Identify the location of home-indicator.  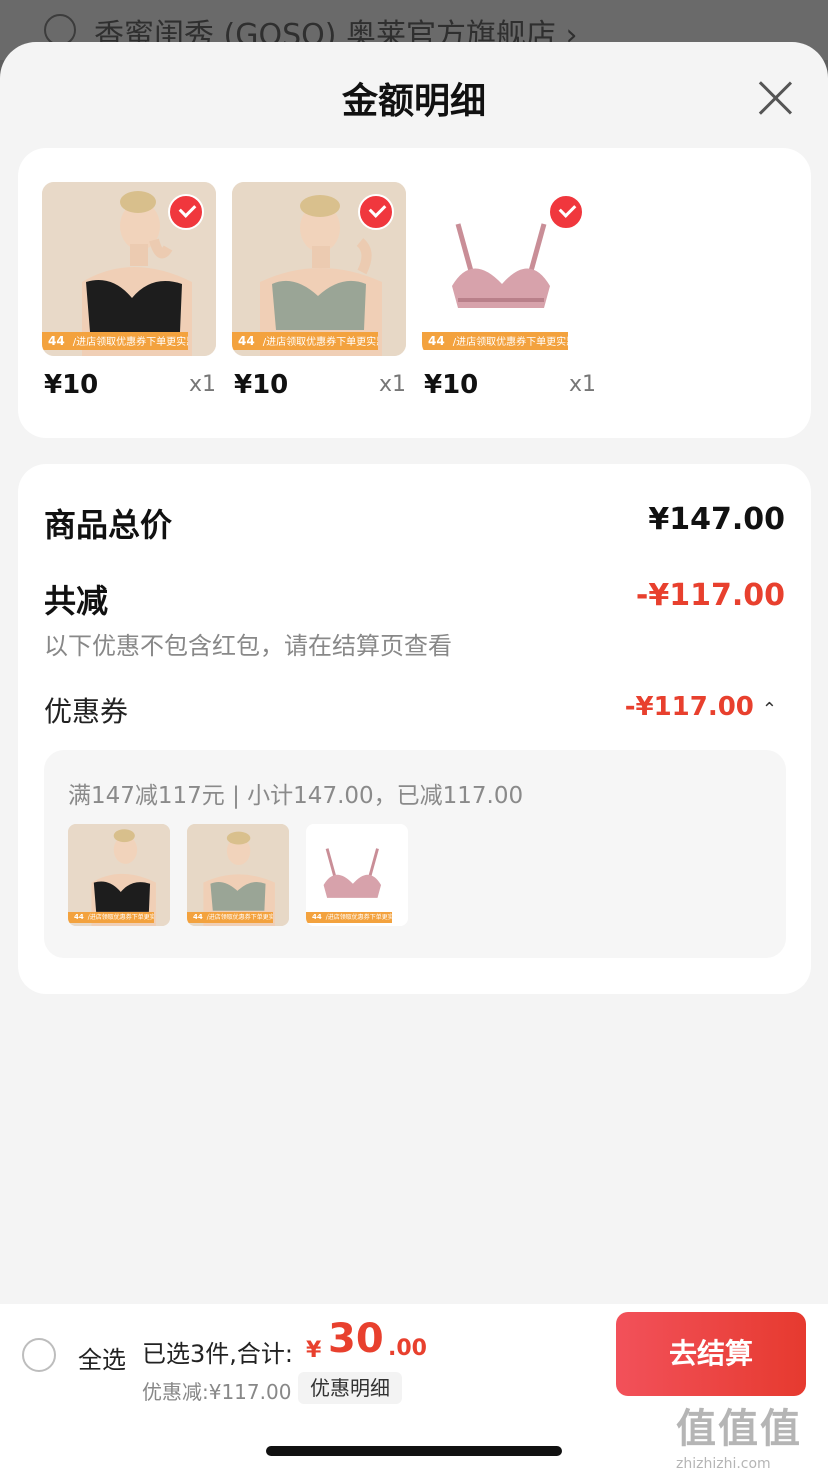
(414, 1451).